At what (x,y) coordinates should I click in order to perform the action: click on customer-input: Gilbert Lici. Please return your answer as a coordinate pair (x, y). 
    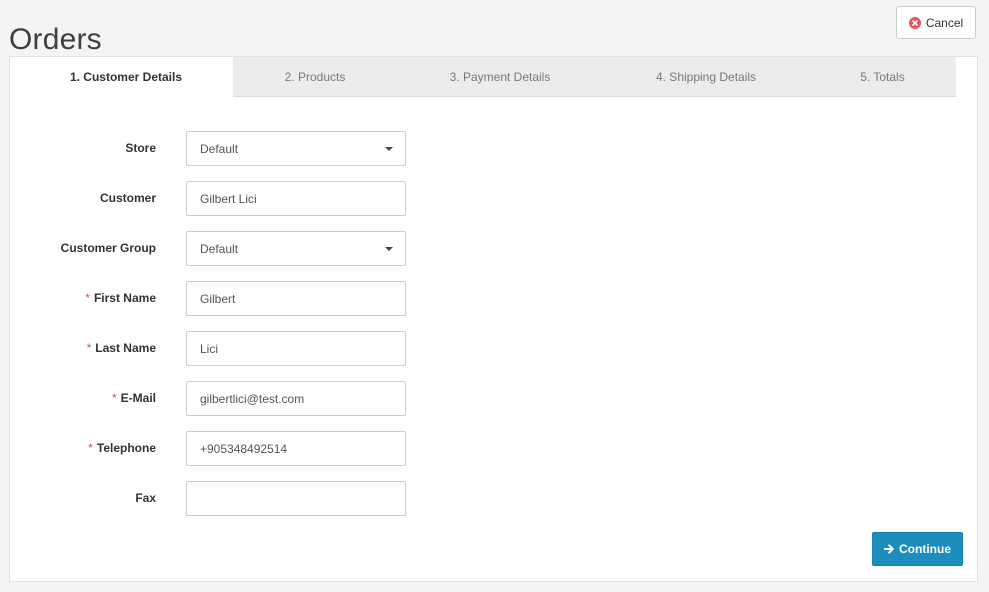
    Looking at the image, I should click on (296, 198).